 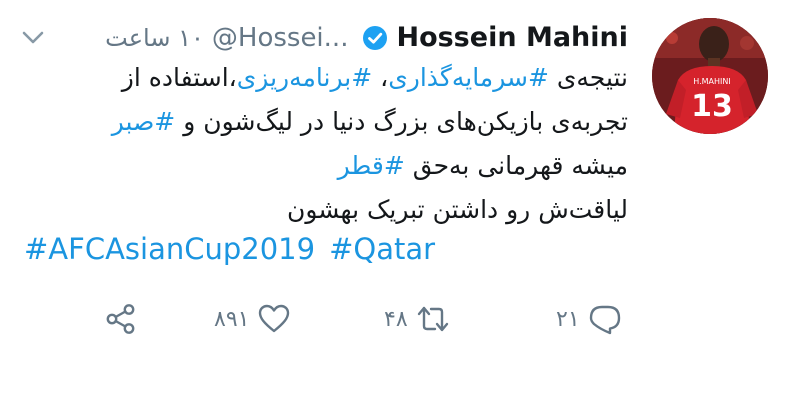 What do you see at coordinates (144, 121) in the screenshot?
I see `hashtag-link: #صبر` at bounding box center [144, 121].